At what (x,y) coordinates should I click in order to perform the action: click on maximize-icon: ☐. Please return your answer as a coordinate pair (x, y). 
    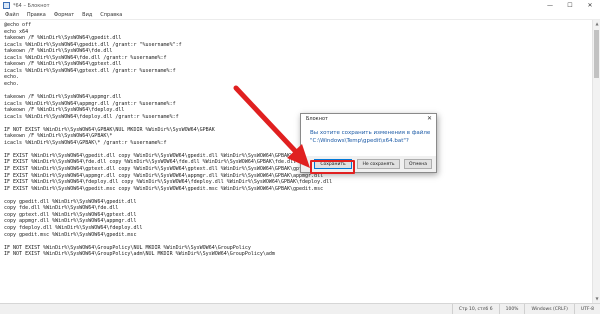
    Looking at the image, I should click on (570, 5).